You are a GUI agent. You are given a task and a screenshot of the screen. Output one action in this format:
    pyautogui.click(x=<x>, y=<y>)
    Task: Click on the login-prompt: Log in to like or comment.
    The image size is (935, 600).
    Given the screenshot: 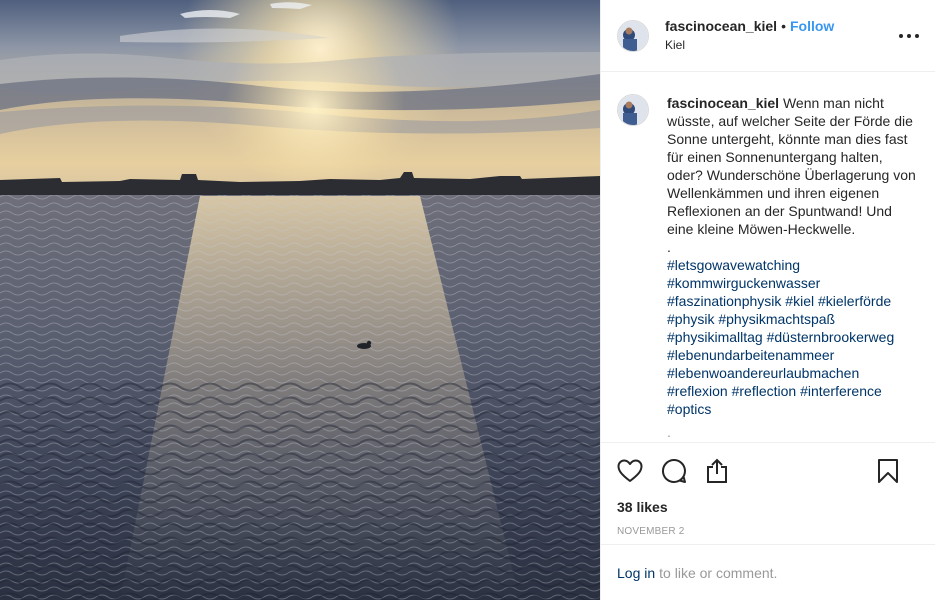 What is the action you would take?
    pyautogui.click(x=768, y=572)
    